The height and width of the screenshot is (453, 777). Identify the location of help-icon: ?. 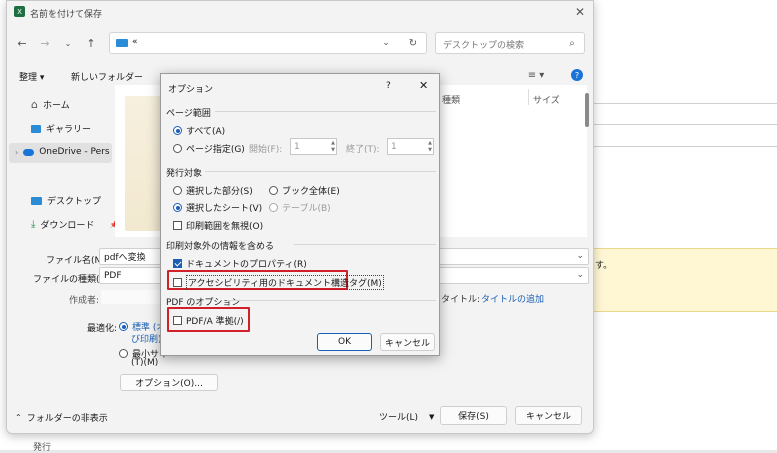
(577, 75).